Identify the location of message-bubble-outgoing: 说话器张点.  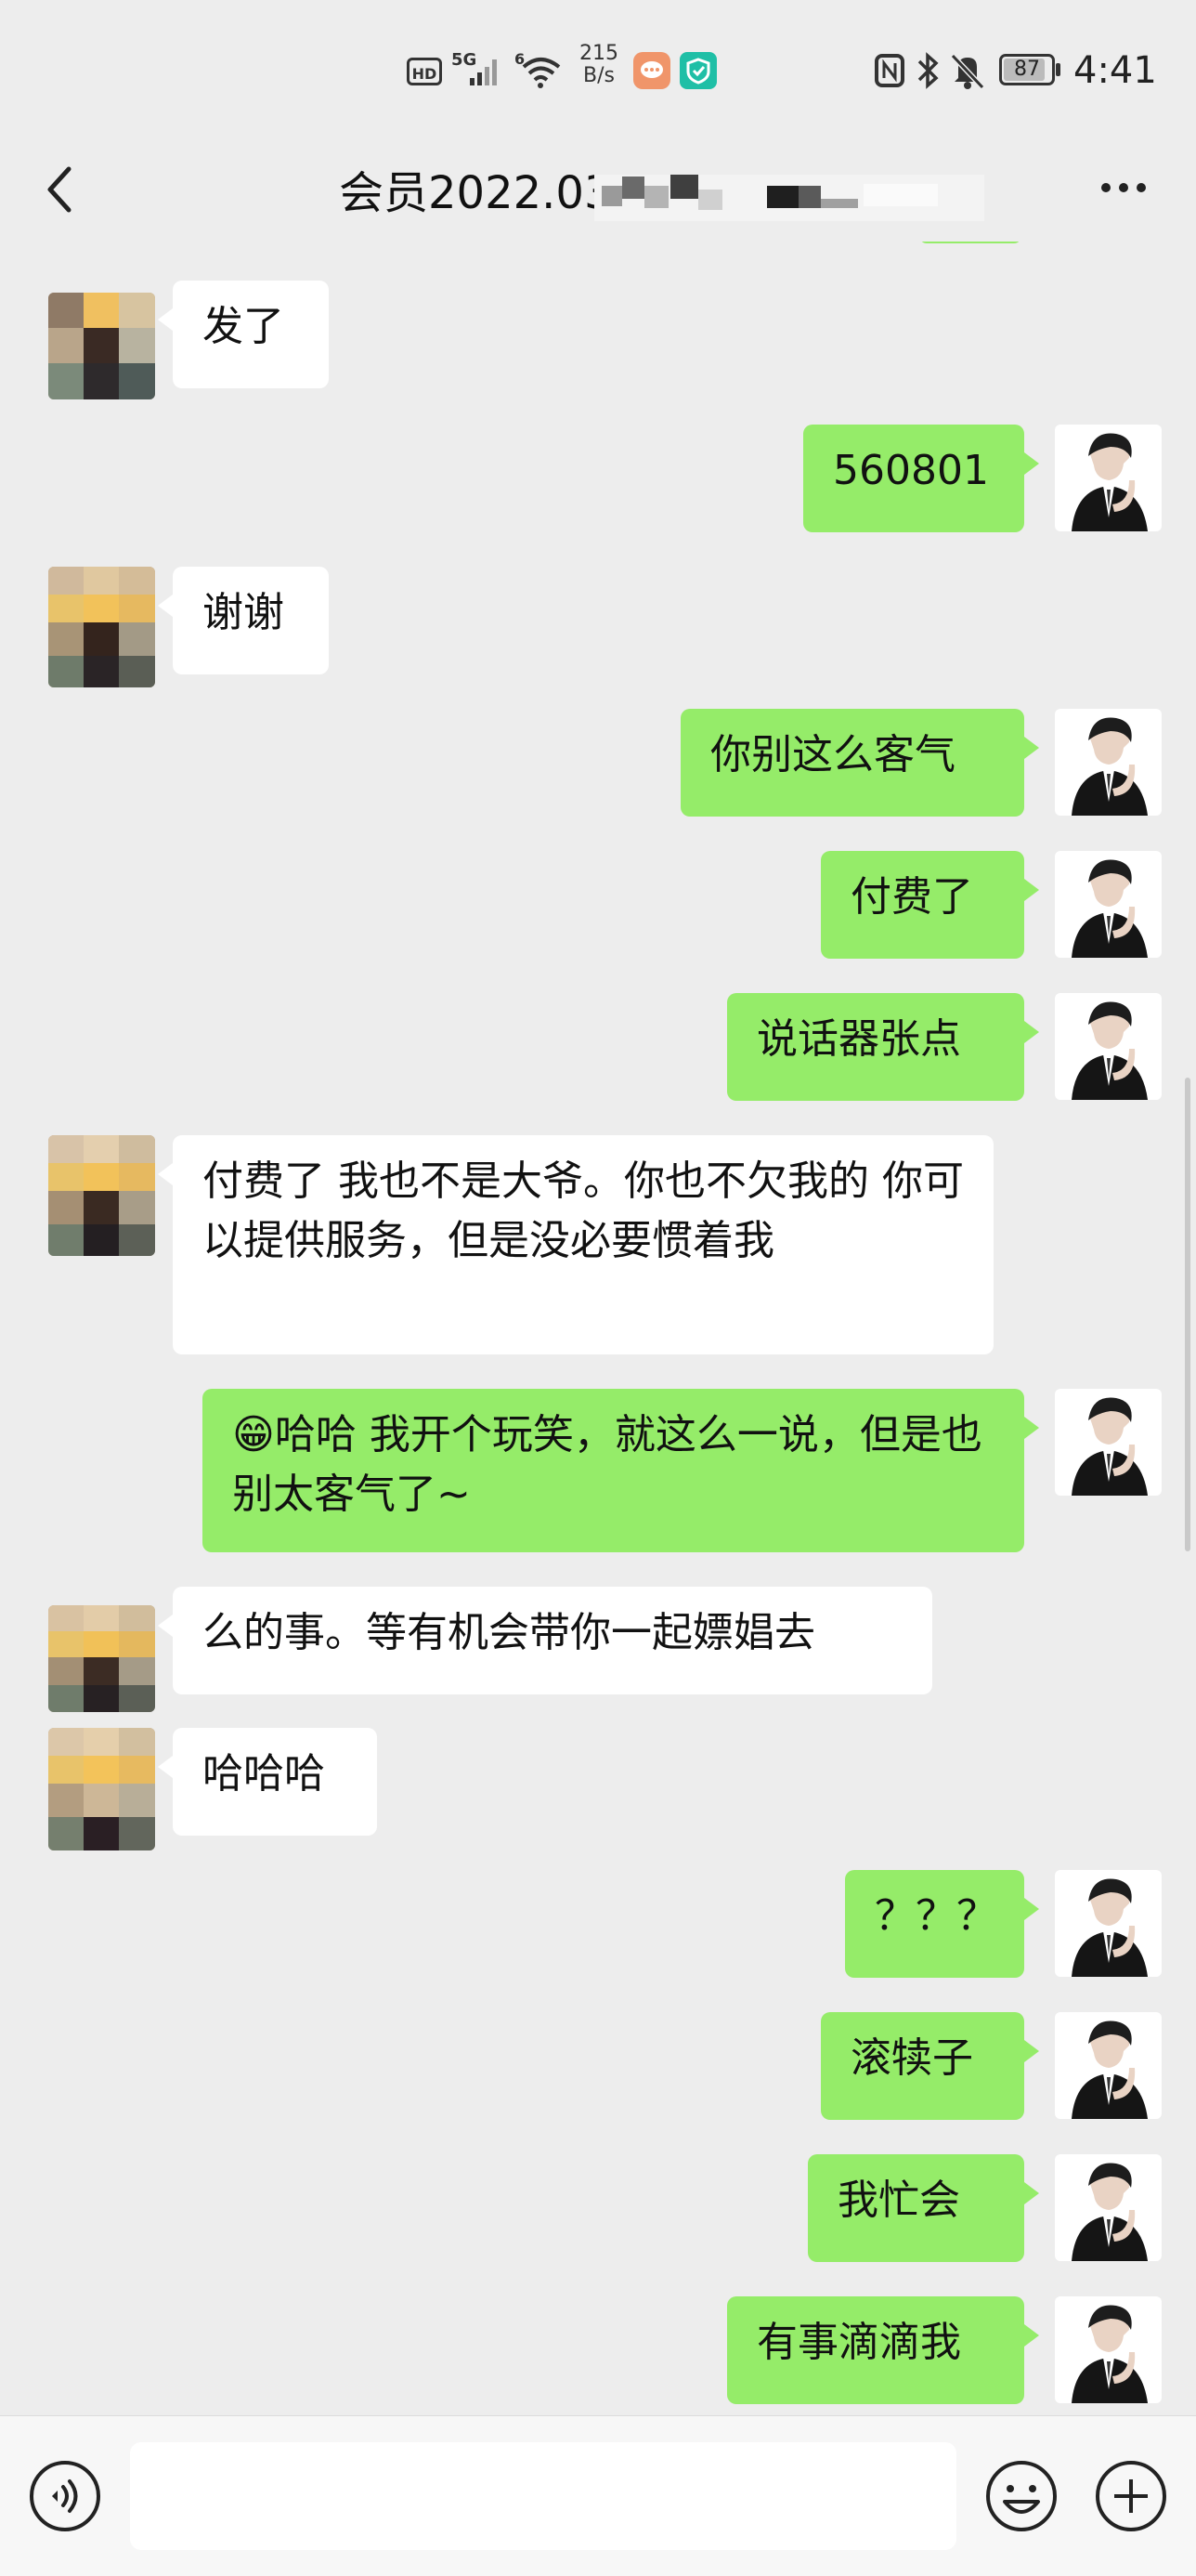
(883, 1047).